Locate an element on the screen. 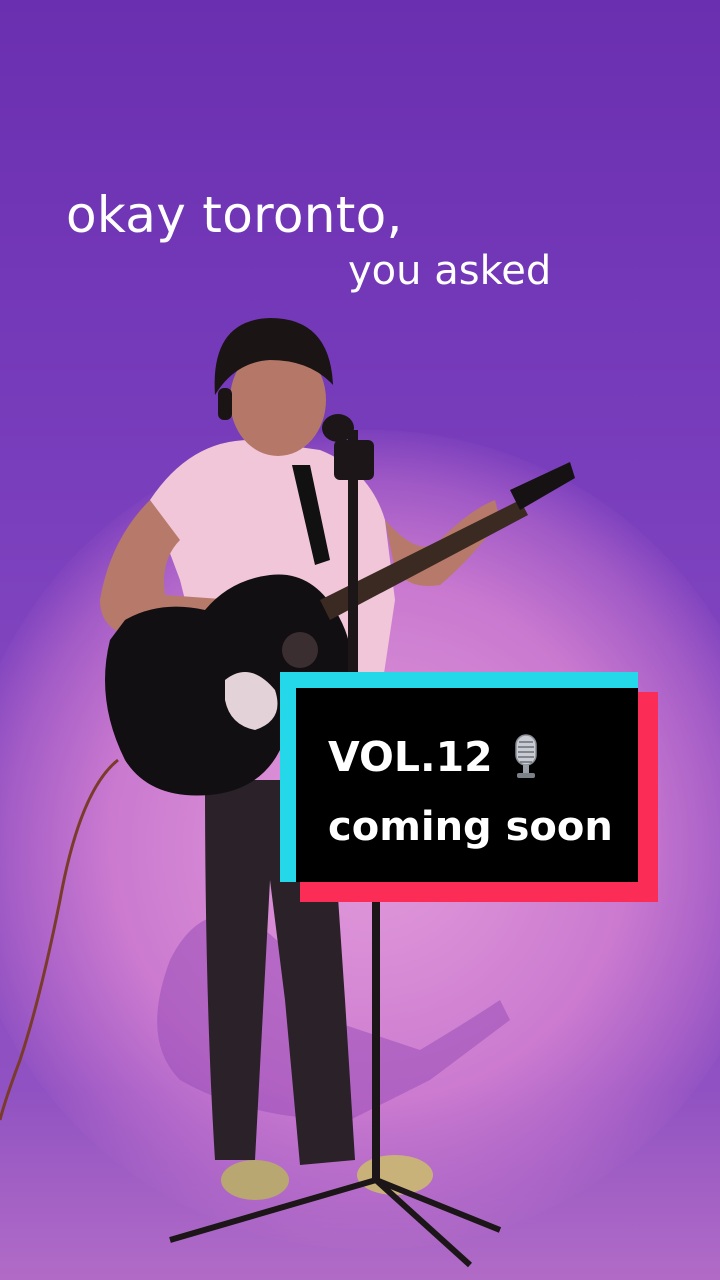 The width and height of the screenshot is (720, 1280). badge-title-row: VOL.12 is located at coordinates (483, 757).